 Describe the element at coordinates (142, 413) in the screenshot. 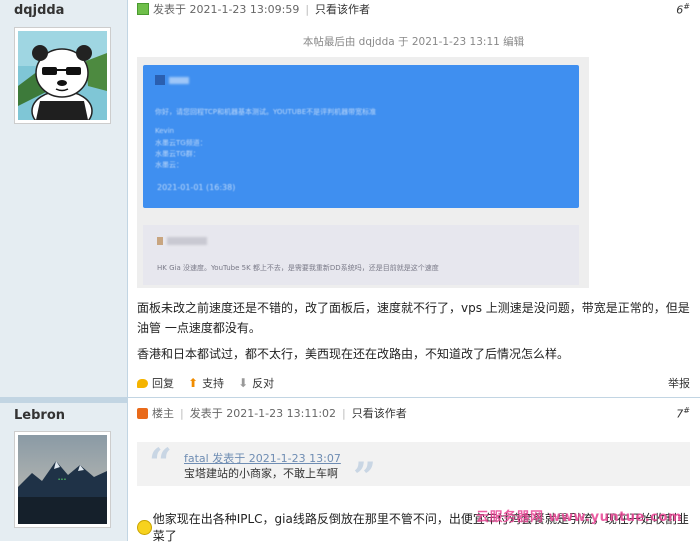

I see `thread-starter-icon` at that location.